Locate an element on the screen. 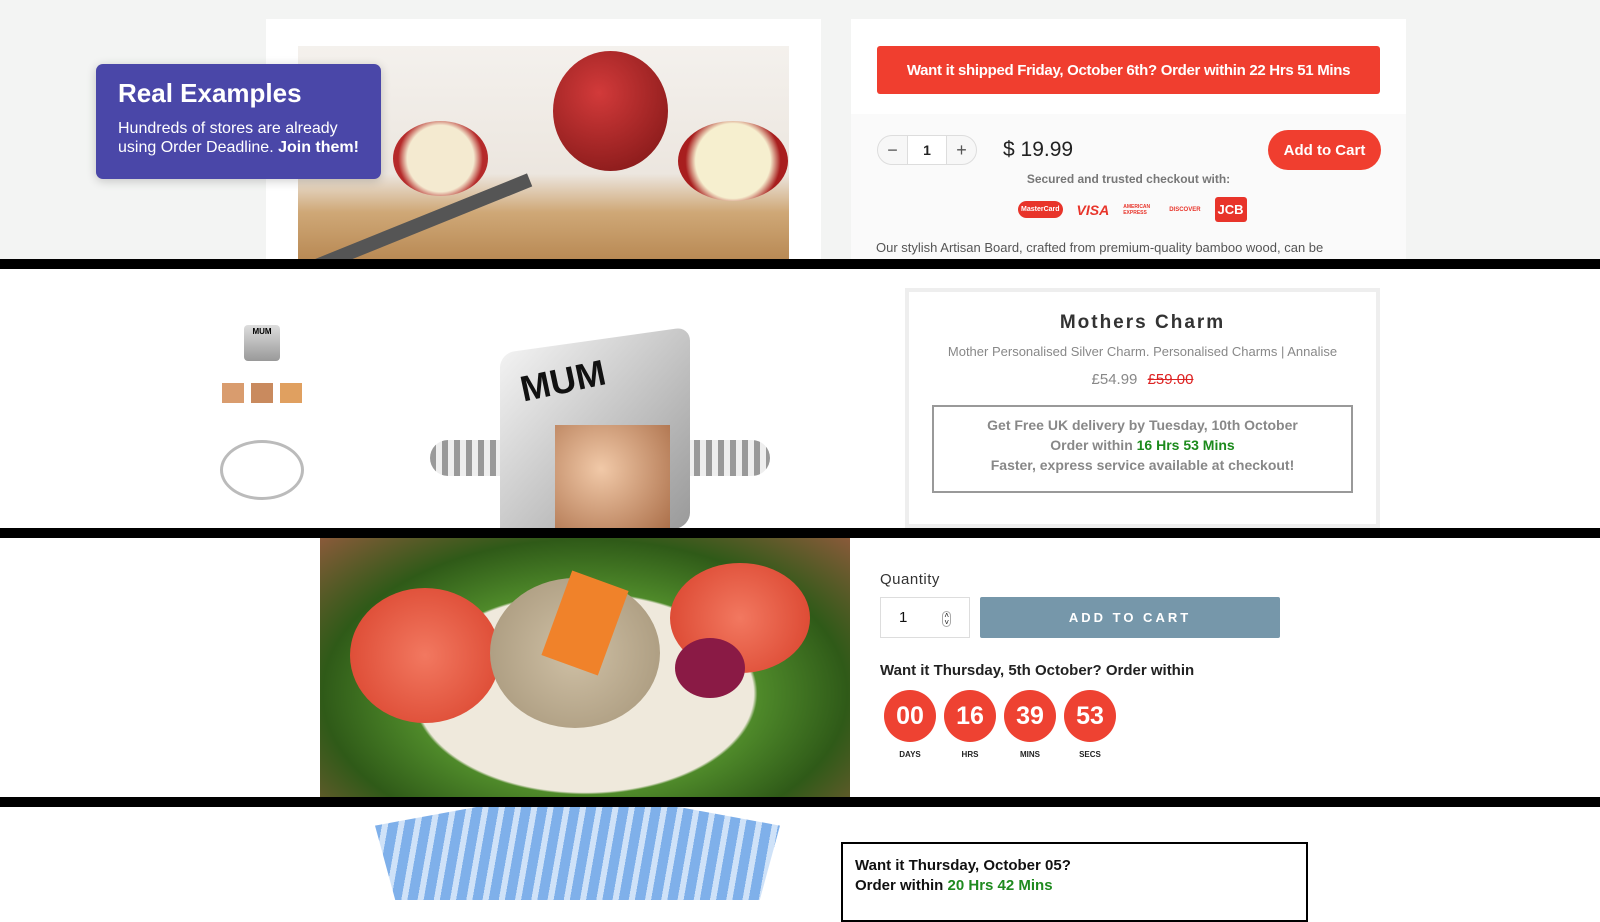 The height and width of the screenshot is (922, 1600). jcb-icon: JCB is located at coordinates (1230, 209).